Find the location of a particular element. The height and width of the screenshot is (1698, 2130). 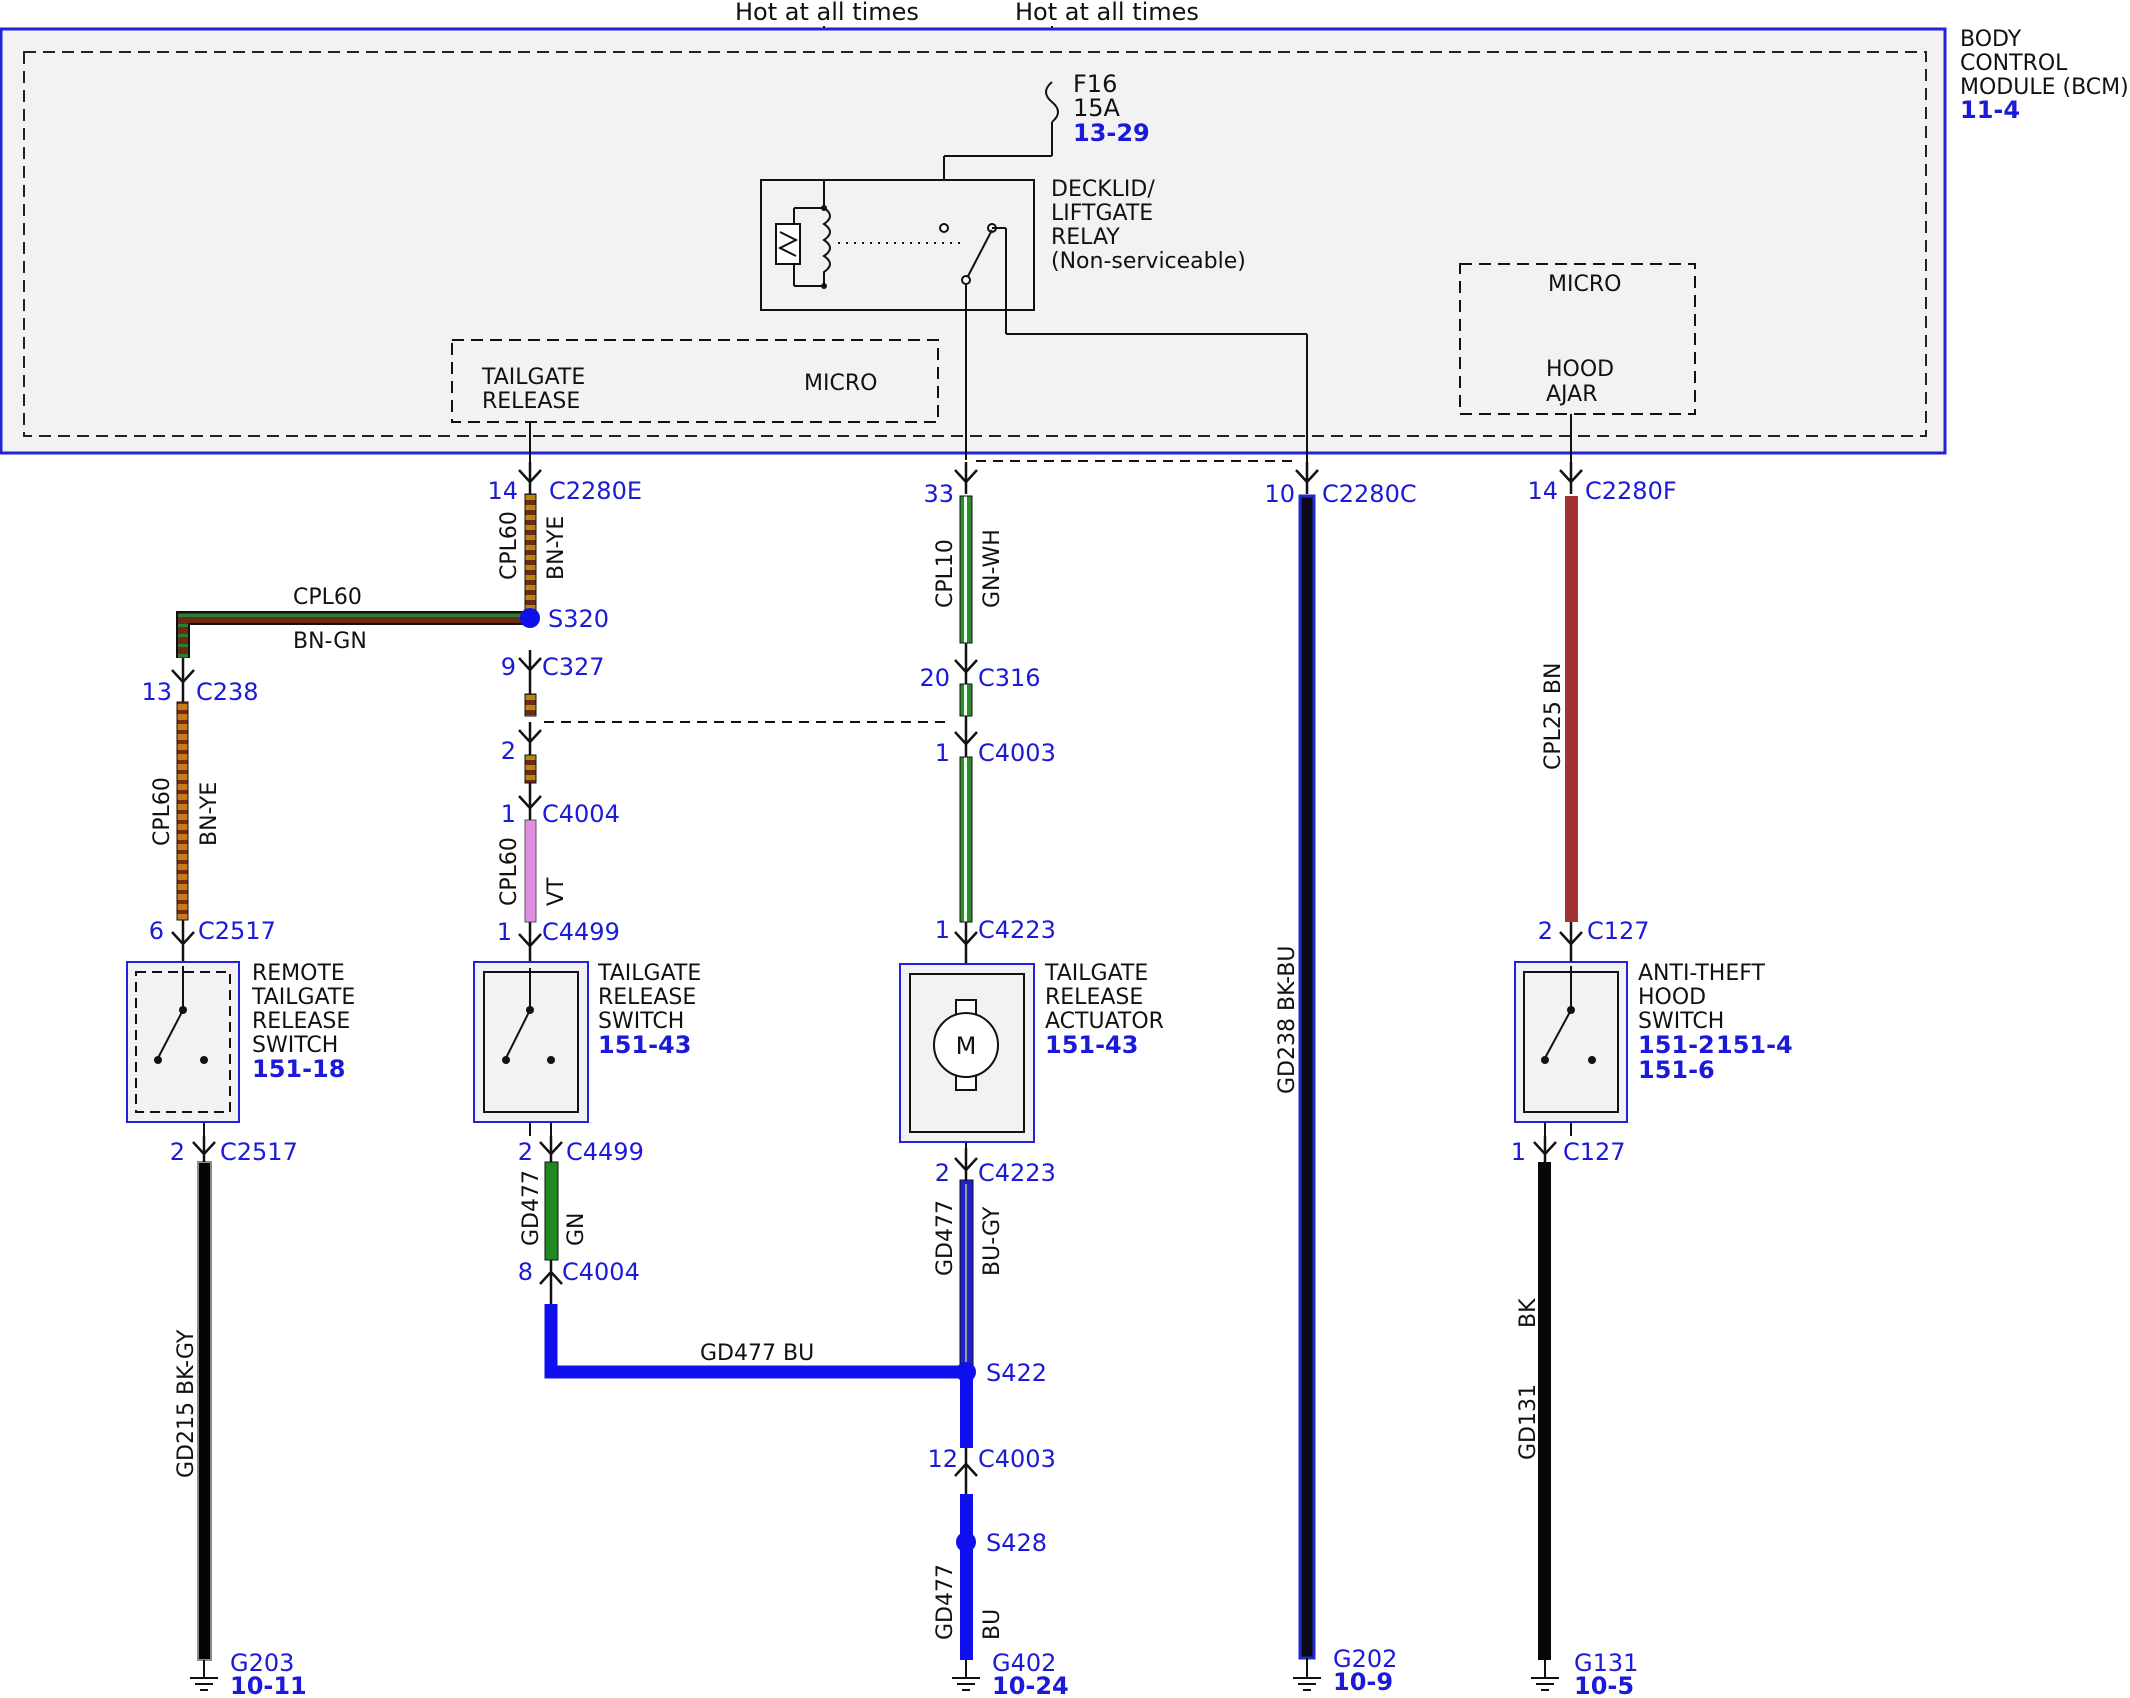

bcm-title-1: BODY is located at coordinates (1991, 39).